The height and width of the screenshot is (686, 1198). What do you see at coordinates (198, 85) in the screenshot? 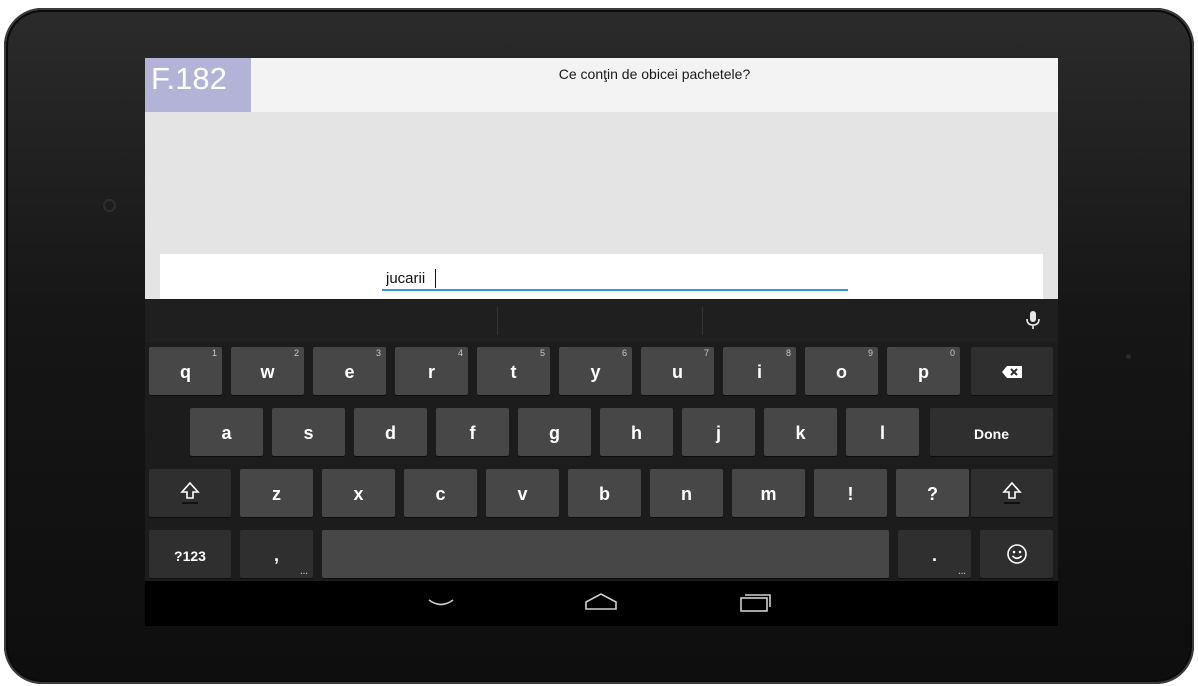
I see `level-badge: F.182` at bounding box center [198, 85].